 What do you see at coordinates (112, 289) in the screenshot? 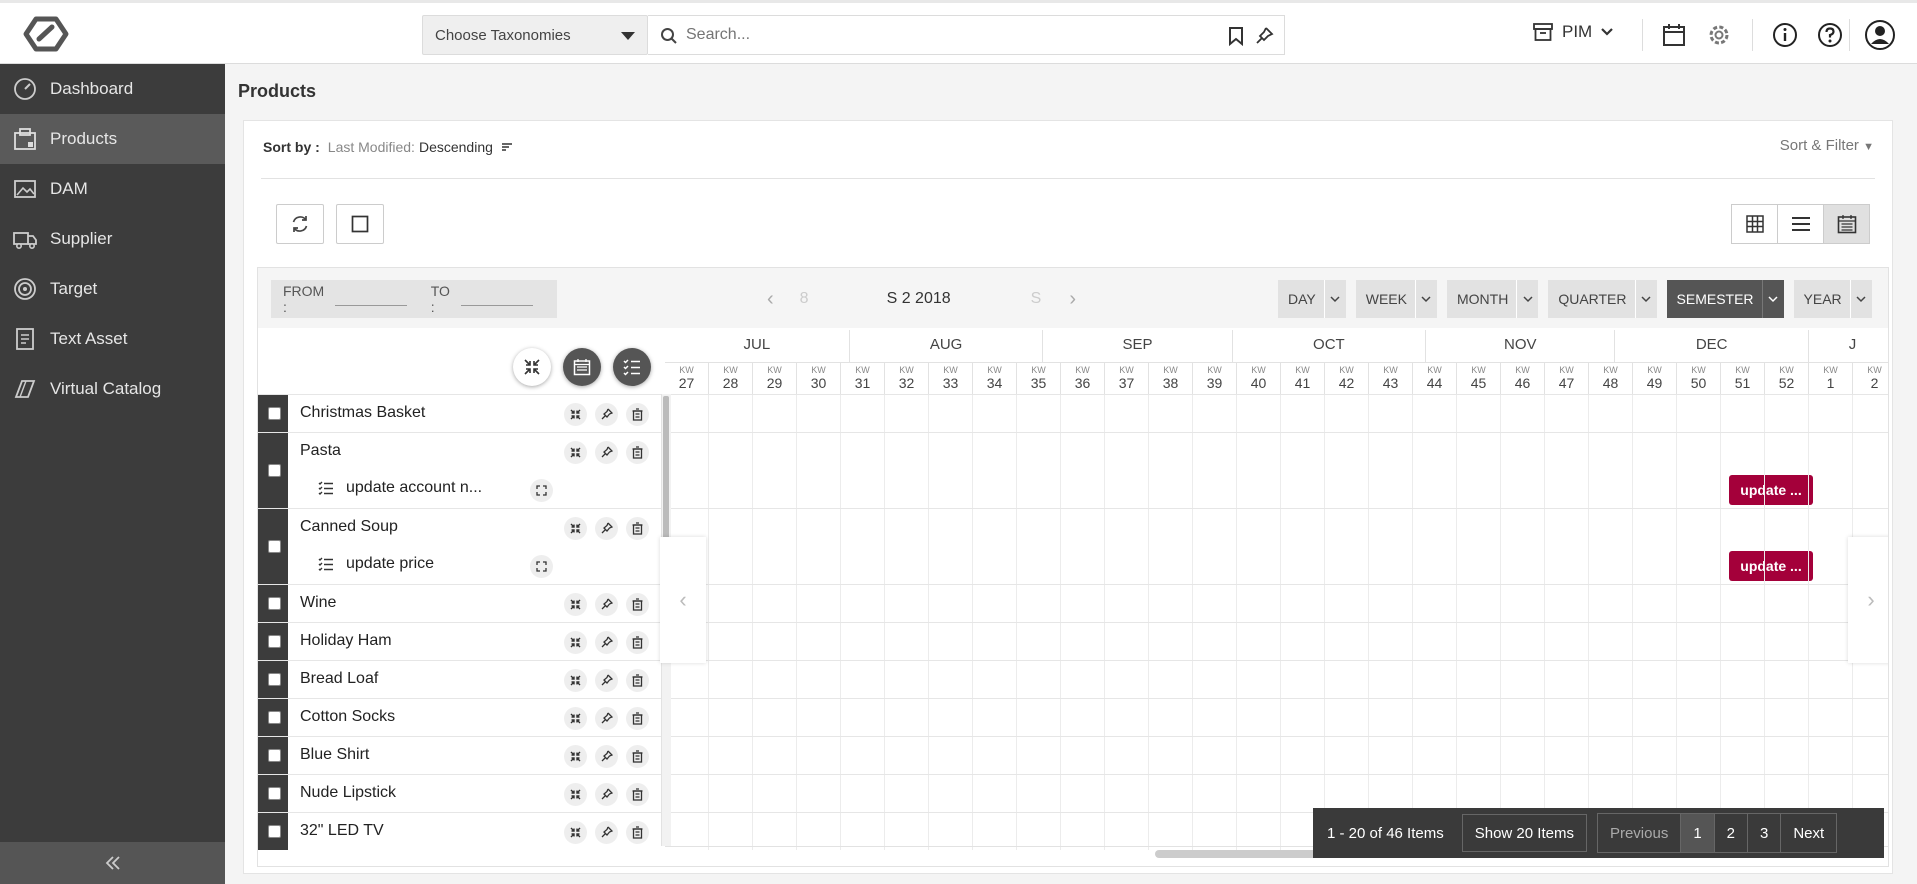
I see `sidebar-item-target: Target` at bounding box center [112, 289].